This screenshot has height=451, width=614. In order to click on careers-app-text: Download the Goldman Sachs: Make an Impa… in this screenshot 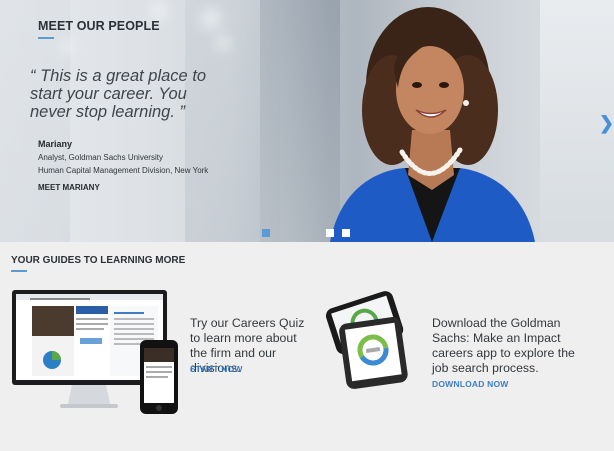, I will do `click(503, 345)`.